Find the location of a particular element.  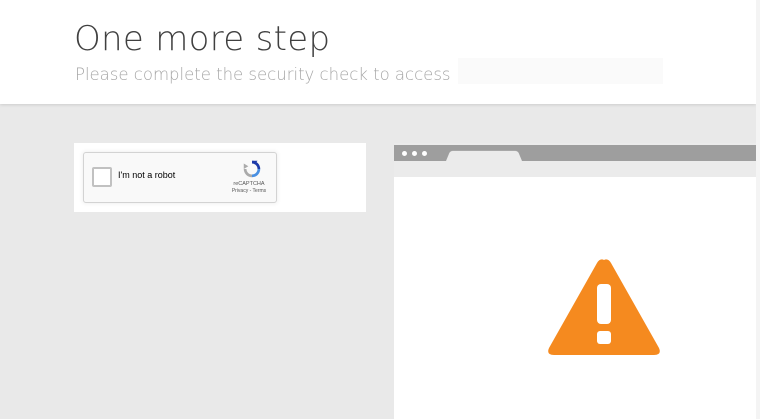

recaptcha-links: Privacy - Terms is located at coordinates (249, 191).